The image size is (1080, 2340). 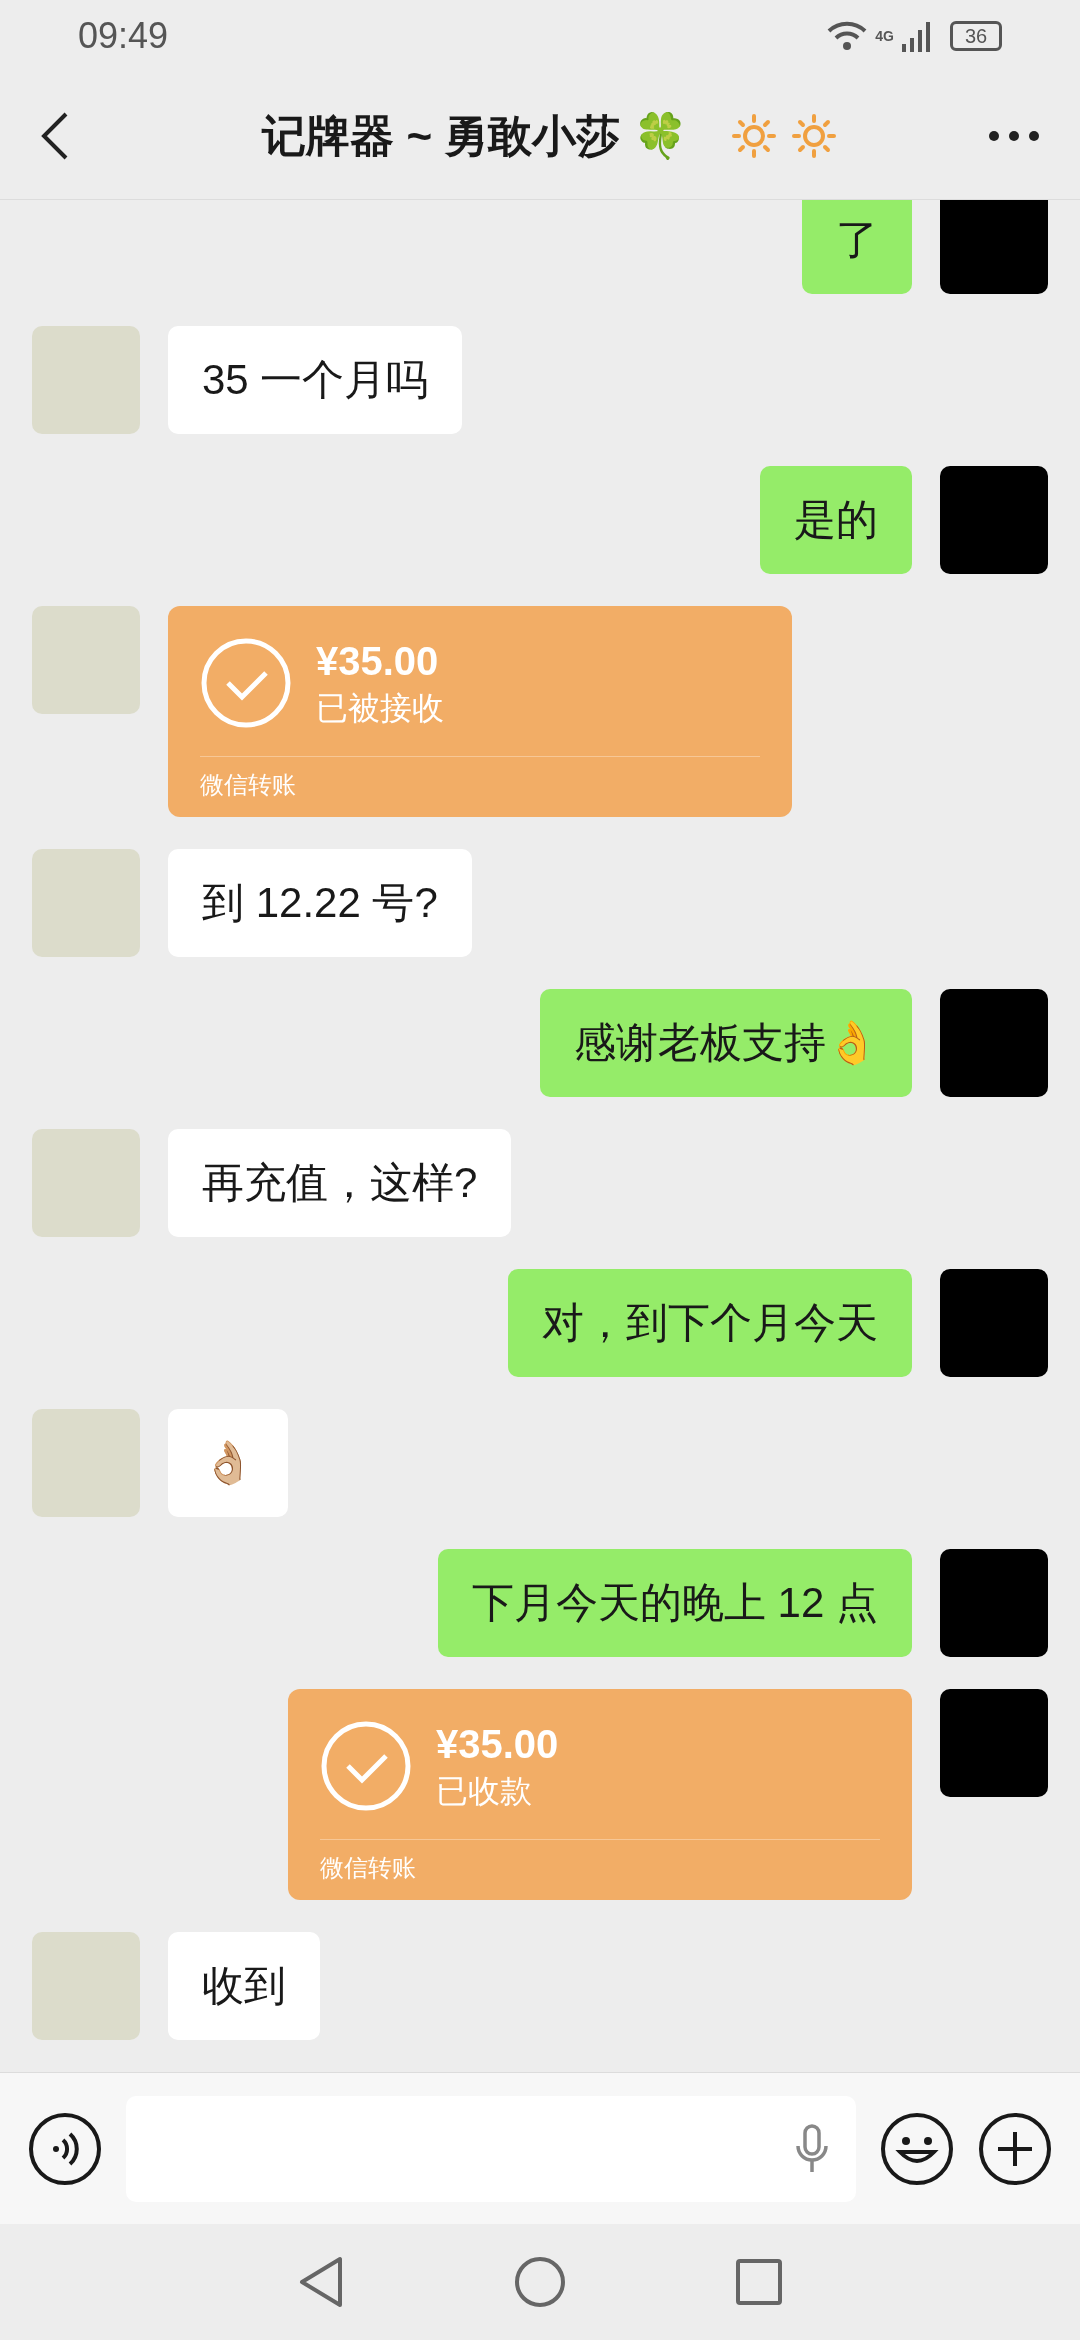 I want to click on message-bubble: 35 一个月吗, so click(x=315, y=380).